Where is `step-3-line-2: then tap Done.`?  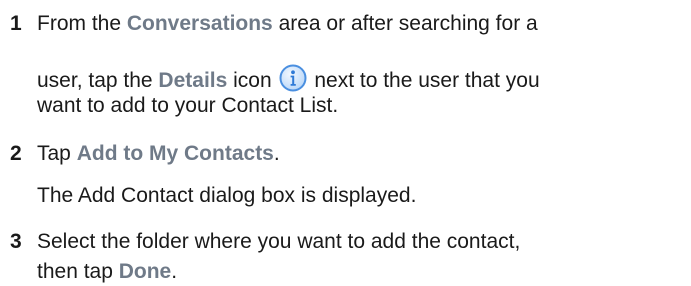 step-3-line-2: then tap Done. is located at coordinates (107, 272).